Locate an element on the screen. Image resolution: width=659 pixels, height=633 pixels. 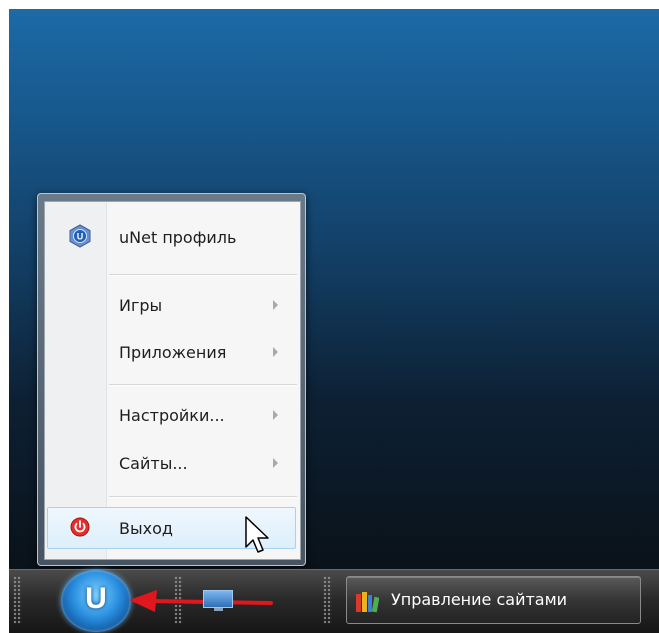
svg-text: U is located at coordinates (80, 237).